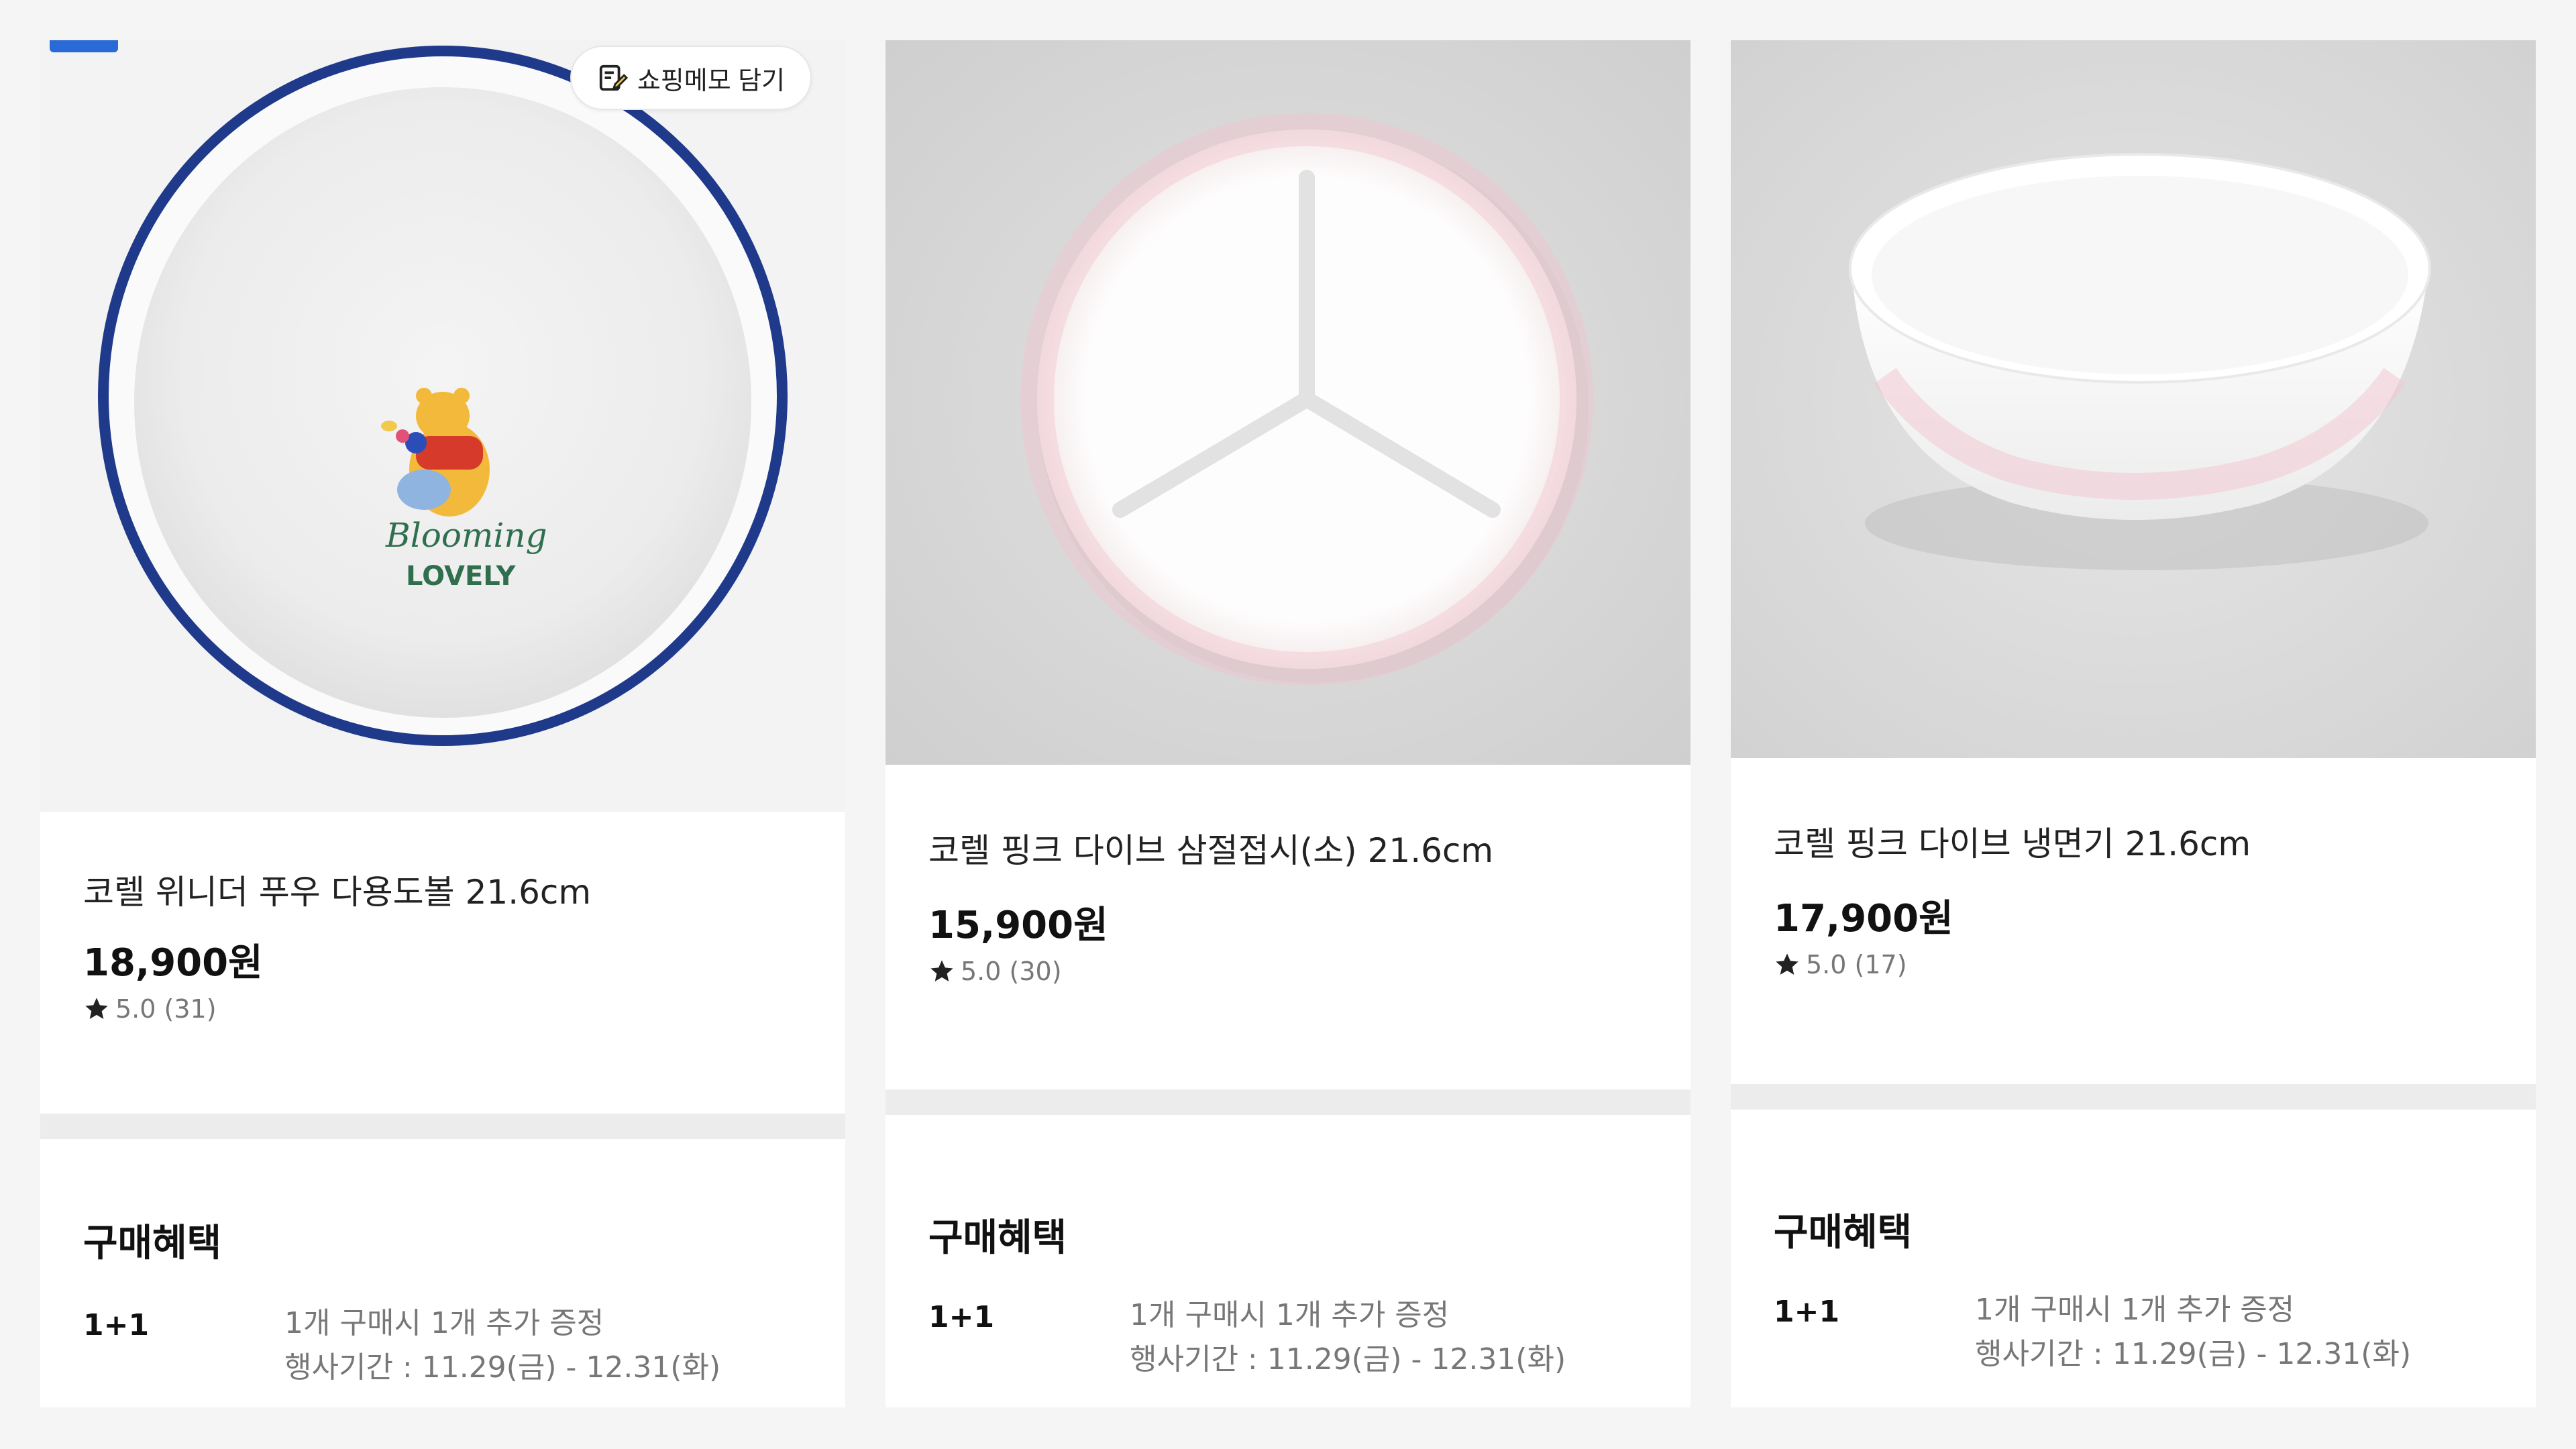 The height and width of the screenshot is (1449, 2576). What do you see at coordinates (2012, 841) in the screenshot?
I see `product-name: 코렐 핑크 다이브 냉면기 21.6cm` at bounding box center [2012, 841].